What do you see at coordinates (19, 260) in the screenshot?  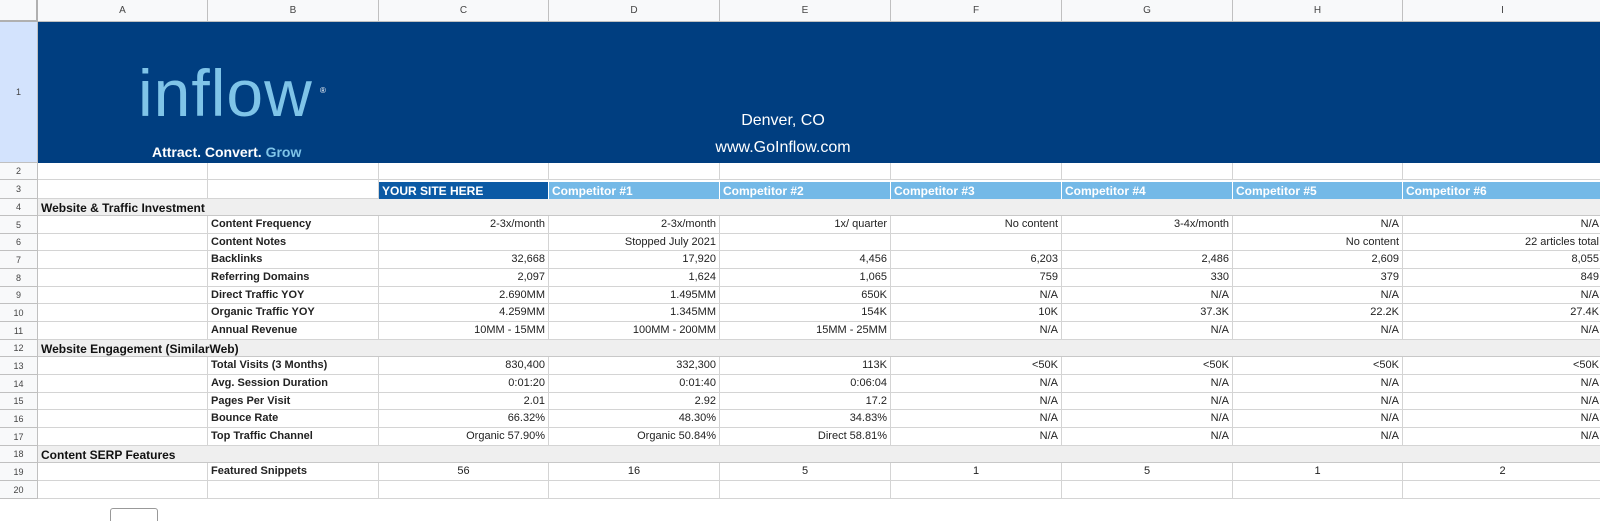 I see `row-header-7: 7` at bounding box center [19, 260].